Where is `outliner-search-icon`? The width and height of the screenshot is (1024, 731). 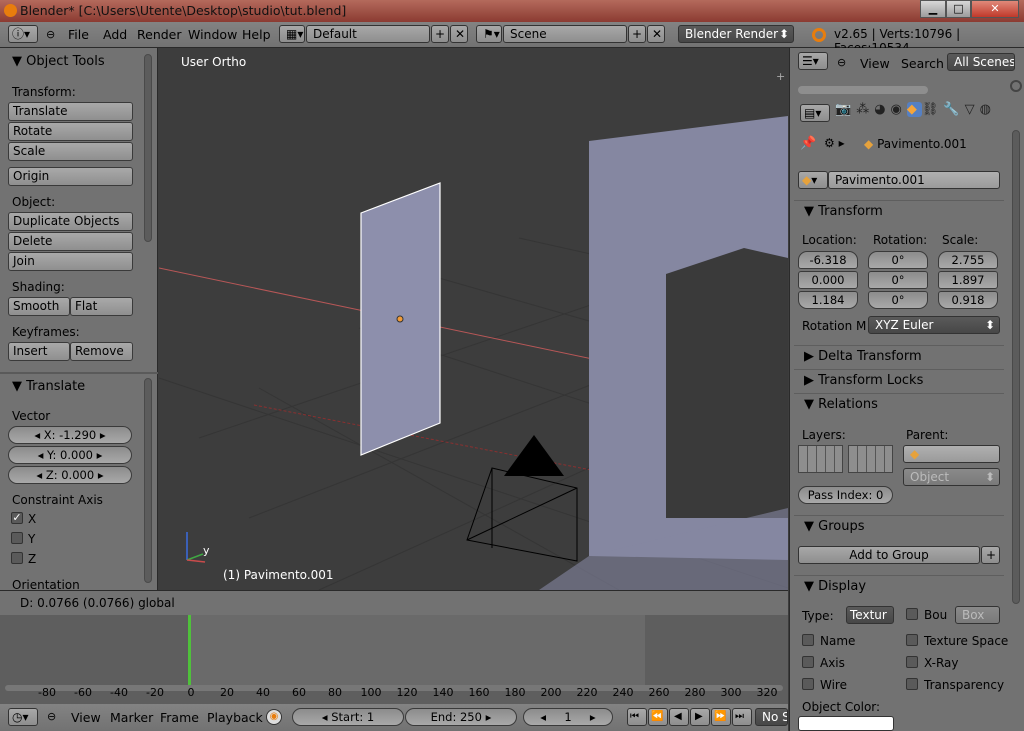 outliner-search-icon is located at coordinates (1016, 86).